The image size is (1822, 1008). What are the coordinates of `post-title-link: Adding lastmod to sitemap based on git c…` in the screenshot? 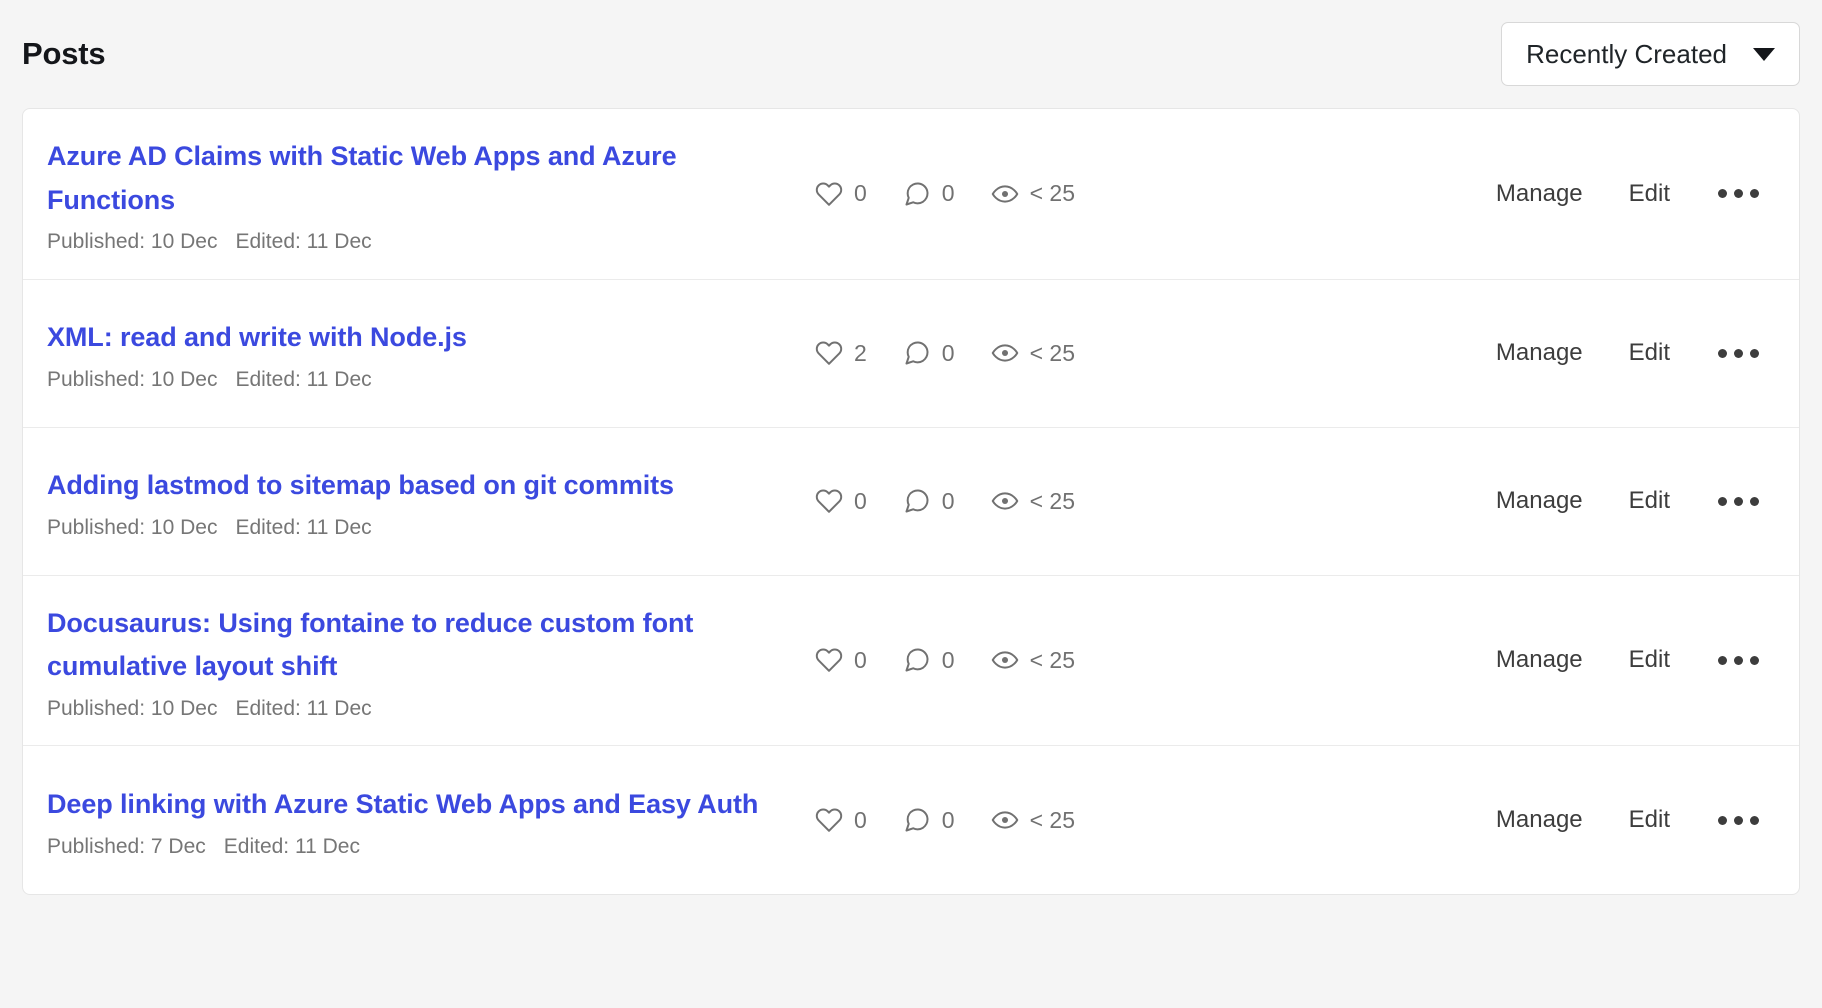 It's located at (427, 486).